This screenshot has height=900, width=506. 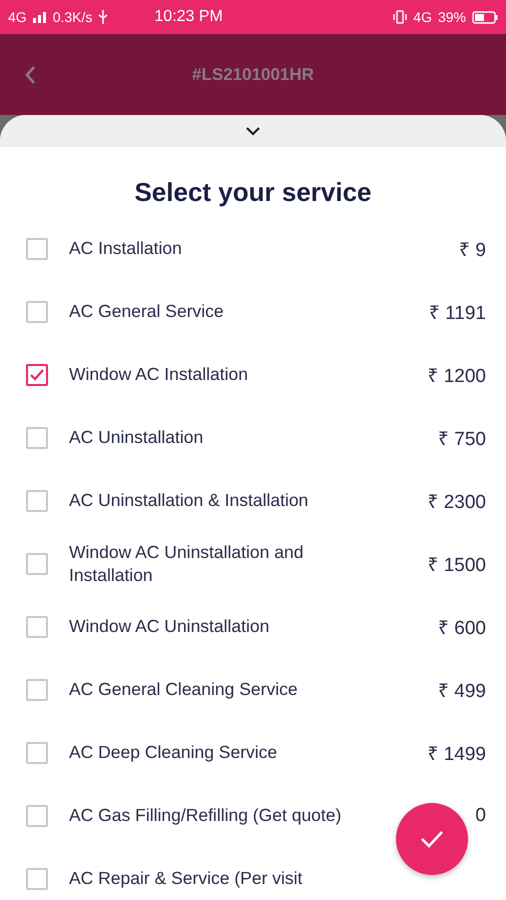 I want to click on service-price: ₹ 1191, so click(x=457, y=313).